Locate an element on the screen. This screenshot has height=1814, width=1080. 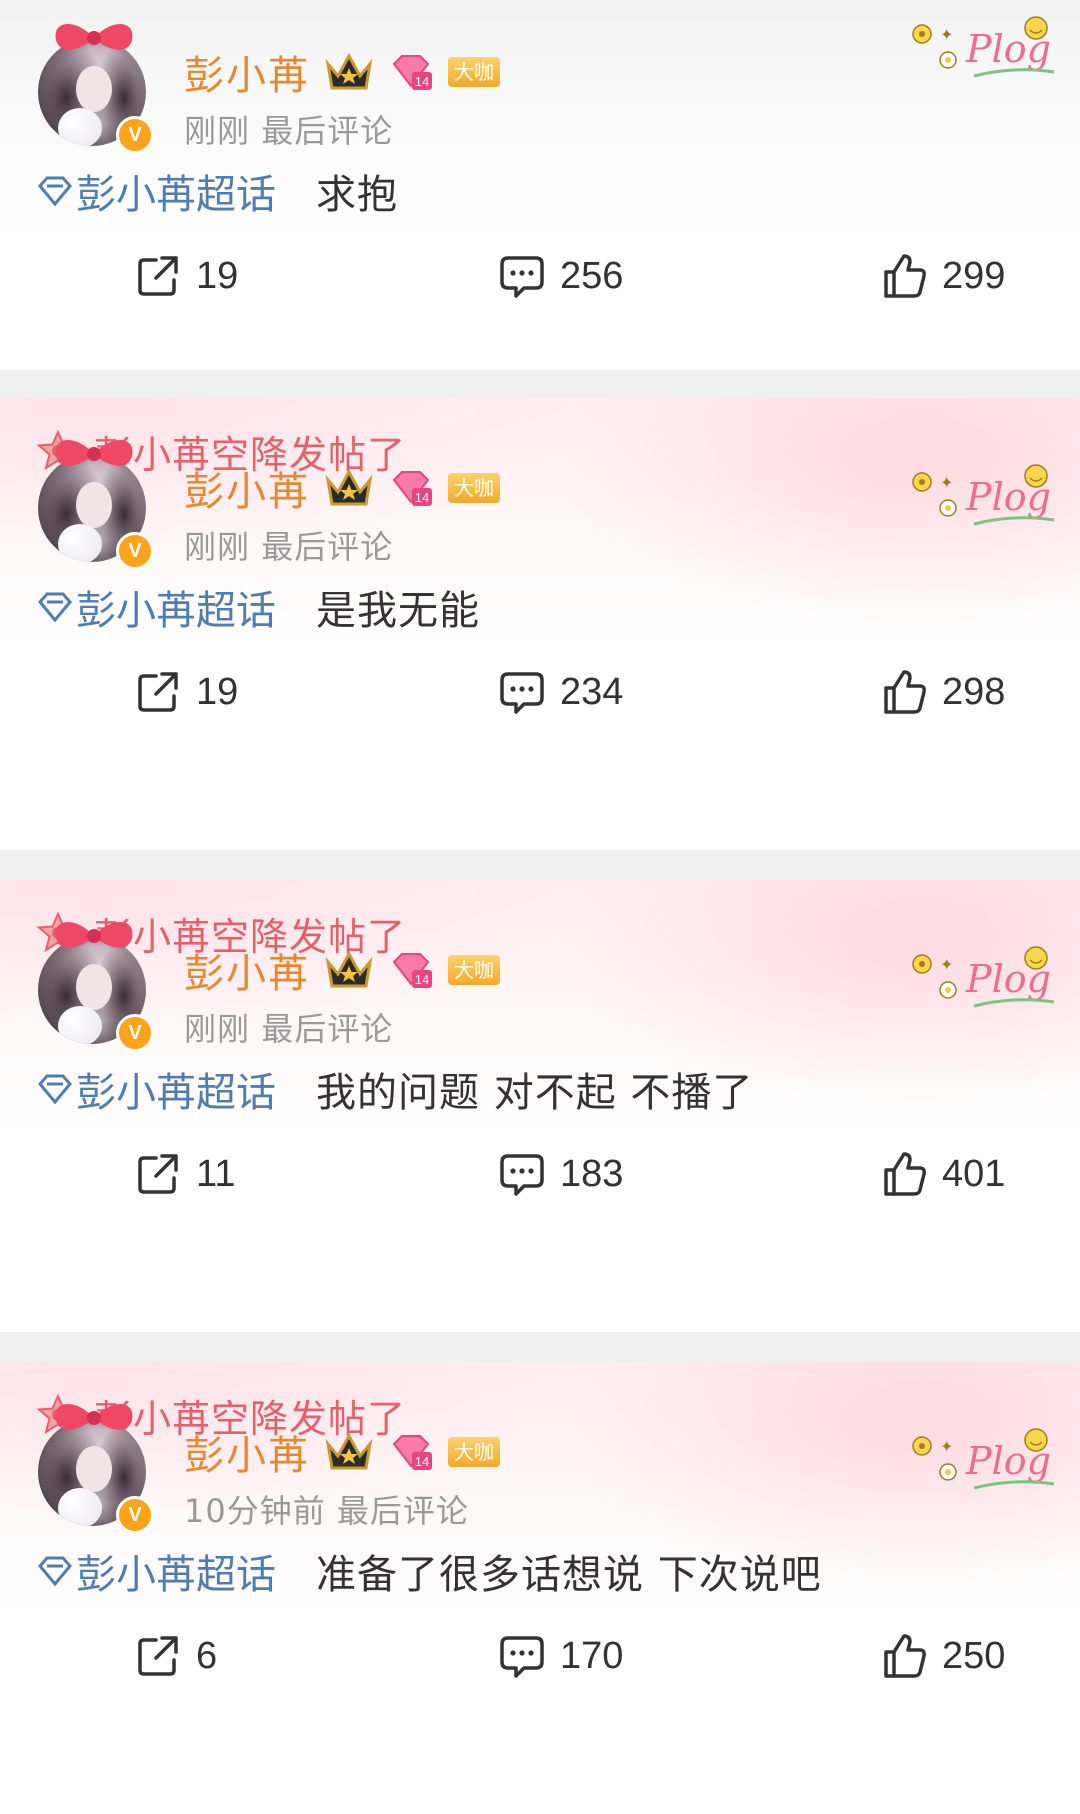
share-button: 6 is located at coordinates (175, 1656).